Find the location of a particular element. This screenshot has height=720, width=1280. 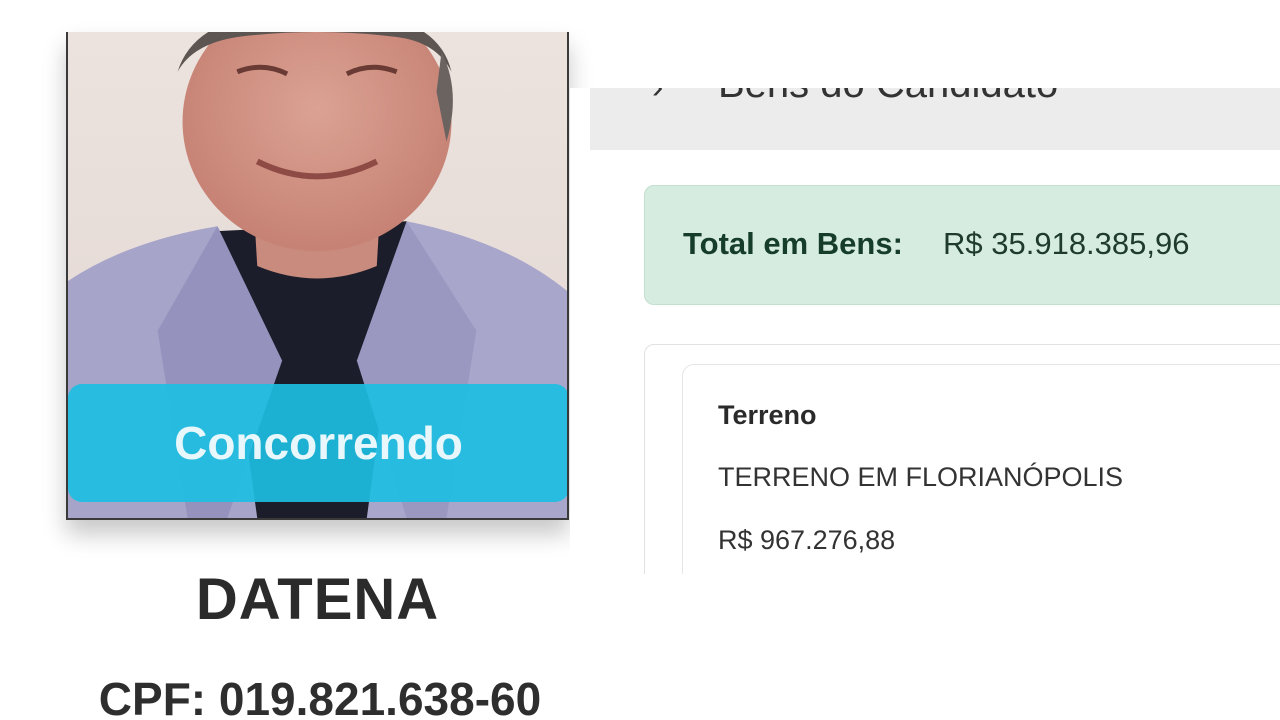

candidate-cpf: CPF: 019.821.638-60 is located at coordinates (320, 696).